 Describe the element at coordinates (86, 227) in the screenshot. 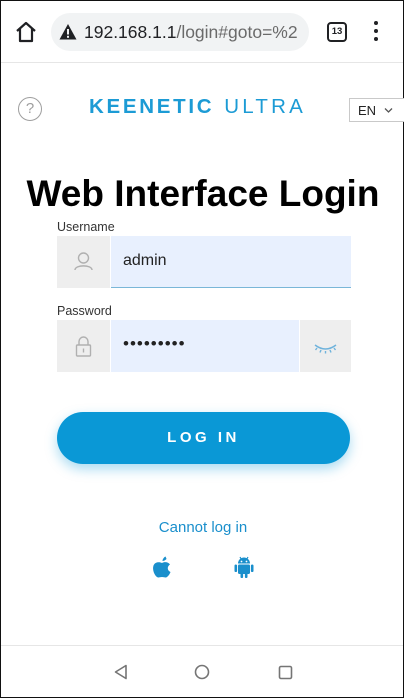

I see `username-label: Username` at that location.